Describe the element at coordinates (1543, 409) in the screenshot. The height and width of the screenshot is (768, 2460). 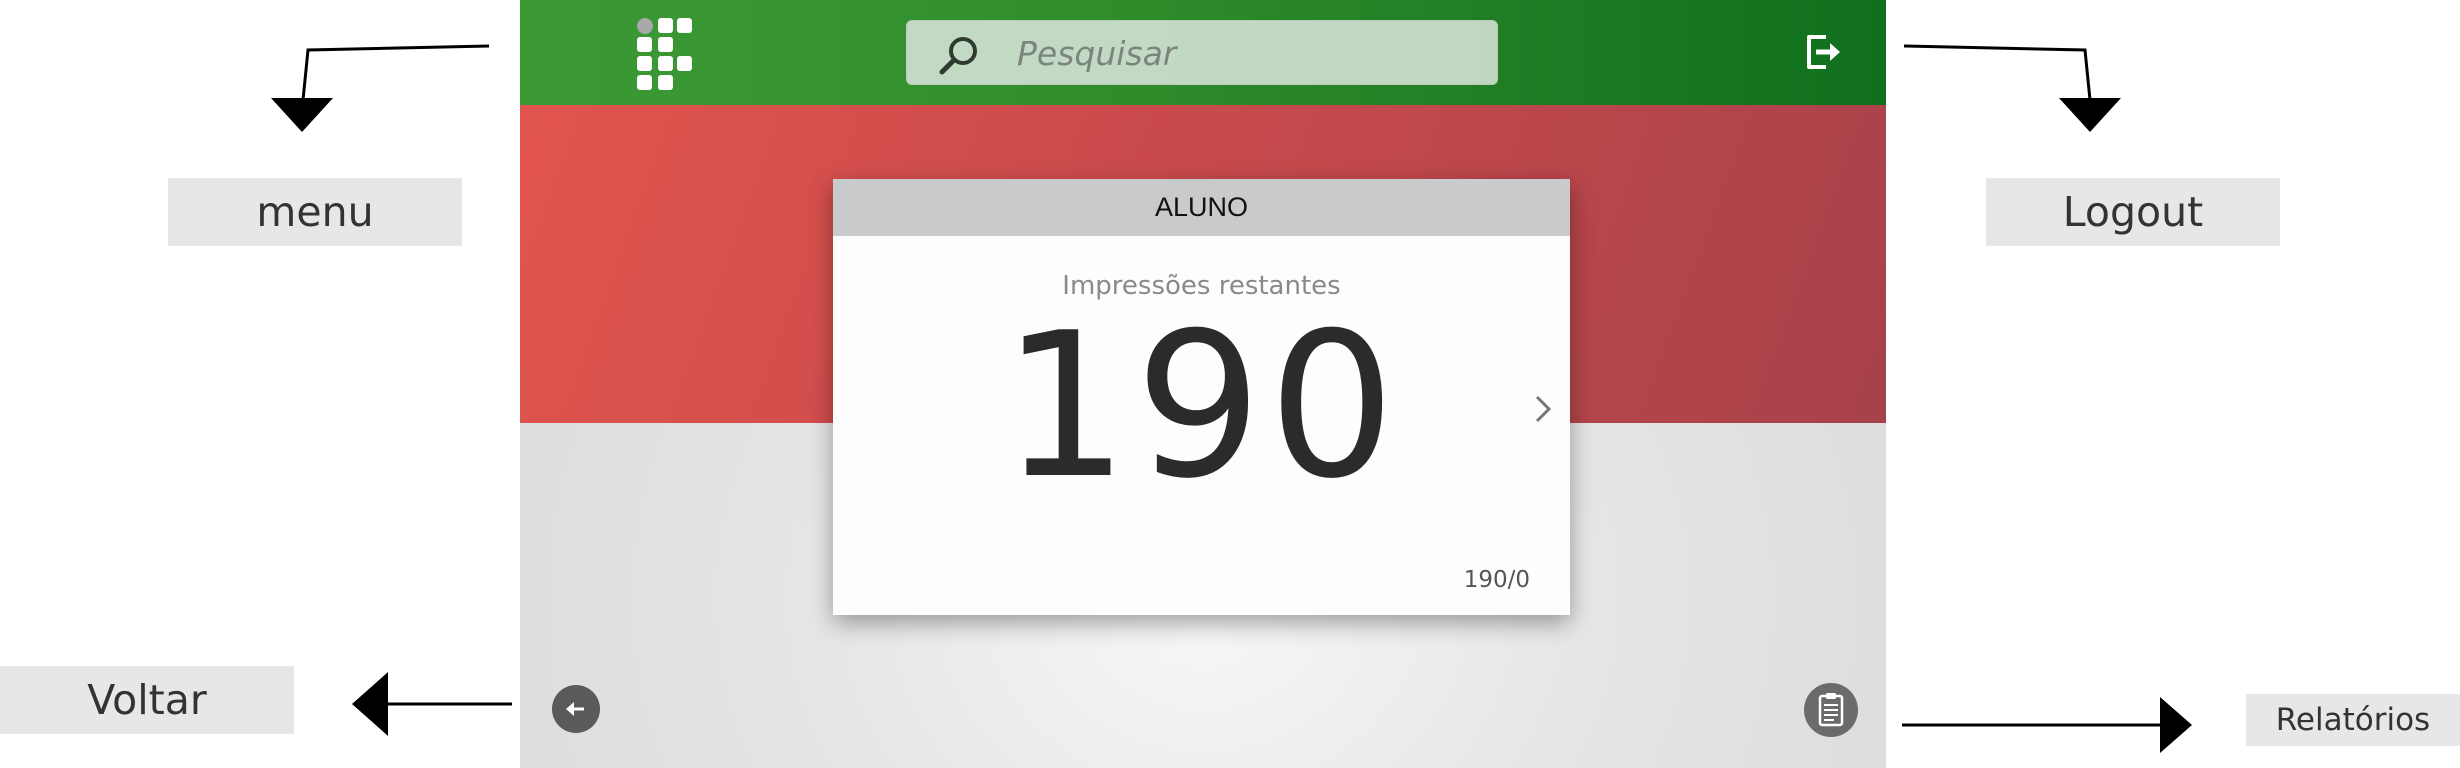
I see `chevron-right-icon` at that location.